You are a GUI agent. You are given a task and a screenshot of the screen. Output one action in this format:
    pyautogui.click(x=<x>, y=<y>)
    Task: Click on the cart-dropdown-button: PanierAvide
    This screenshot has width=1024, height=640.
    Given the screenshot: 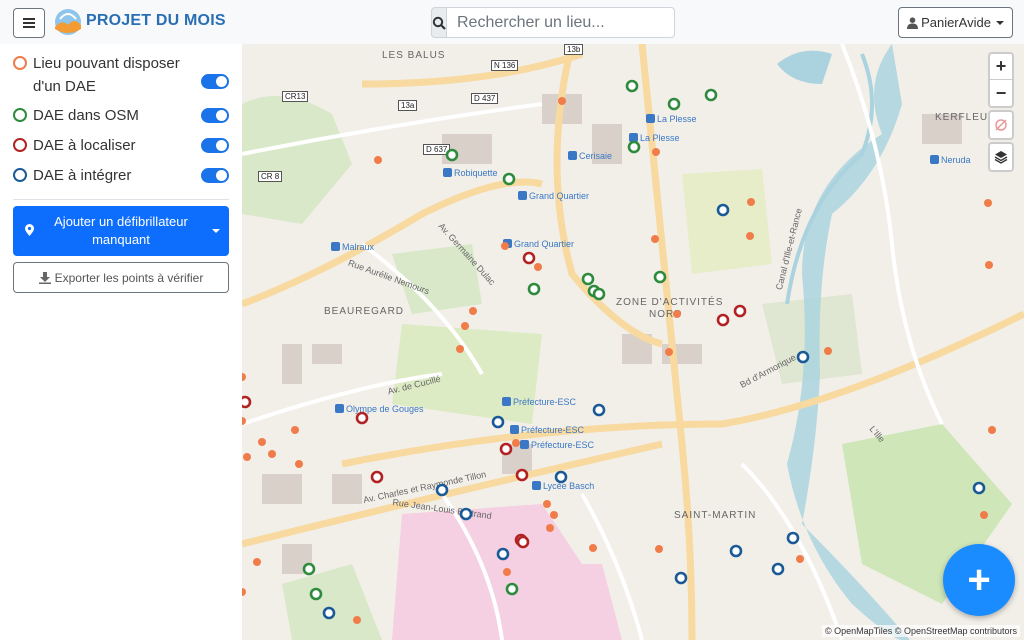 What is the action you would take?
    pyautogui.click(x=955, y=22)
    